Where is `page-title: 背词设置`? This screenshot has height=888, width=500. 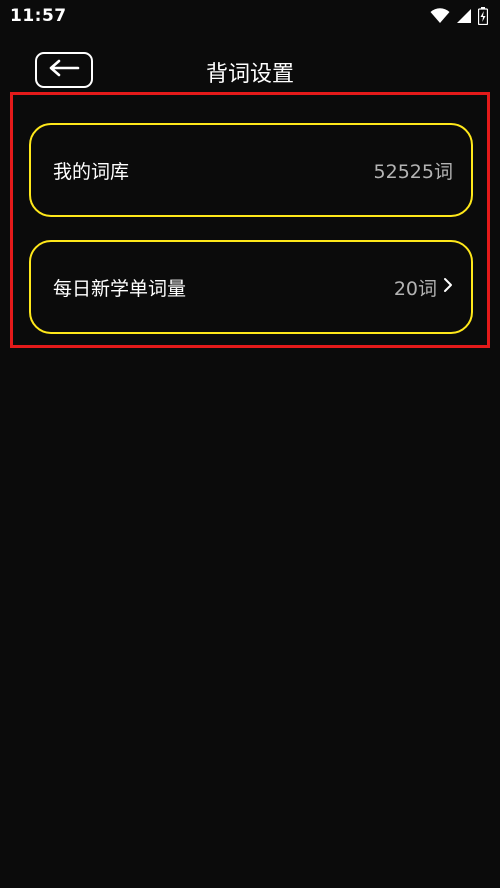
page-title: 背词设置 is located at coordinates (249, 74).